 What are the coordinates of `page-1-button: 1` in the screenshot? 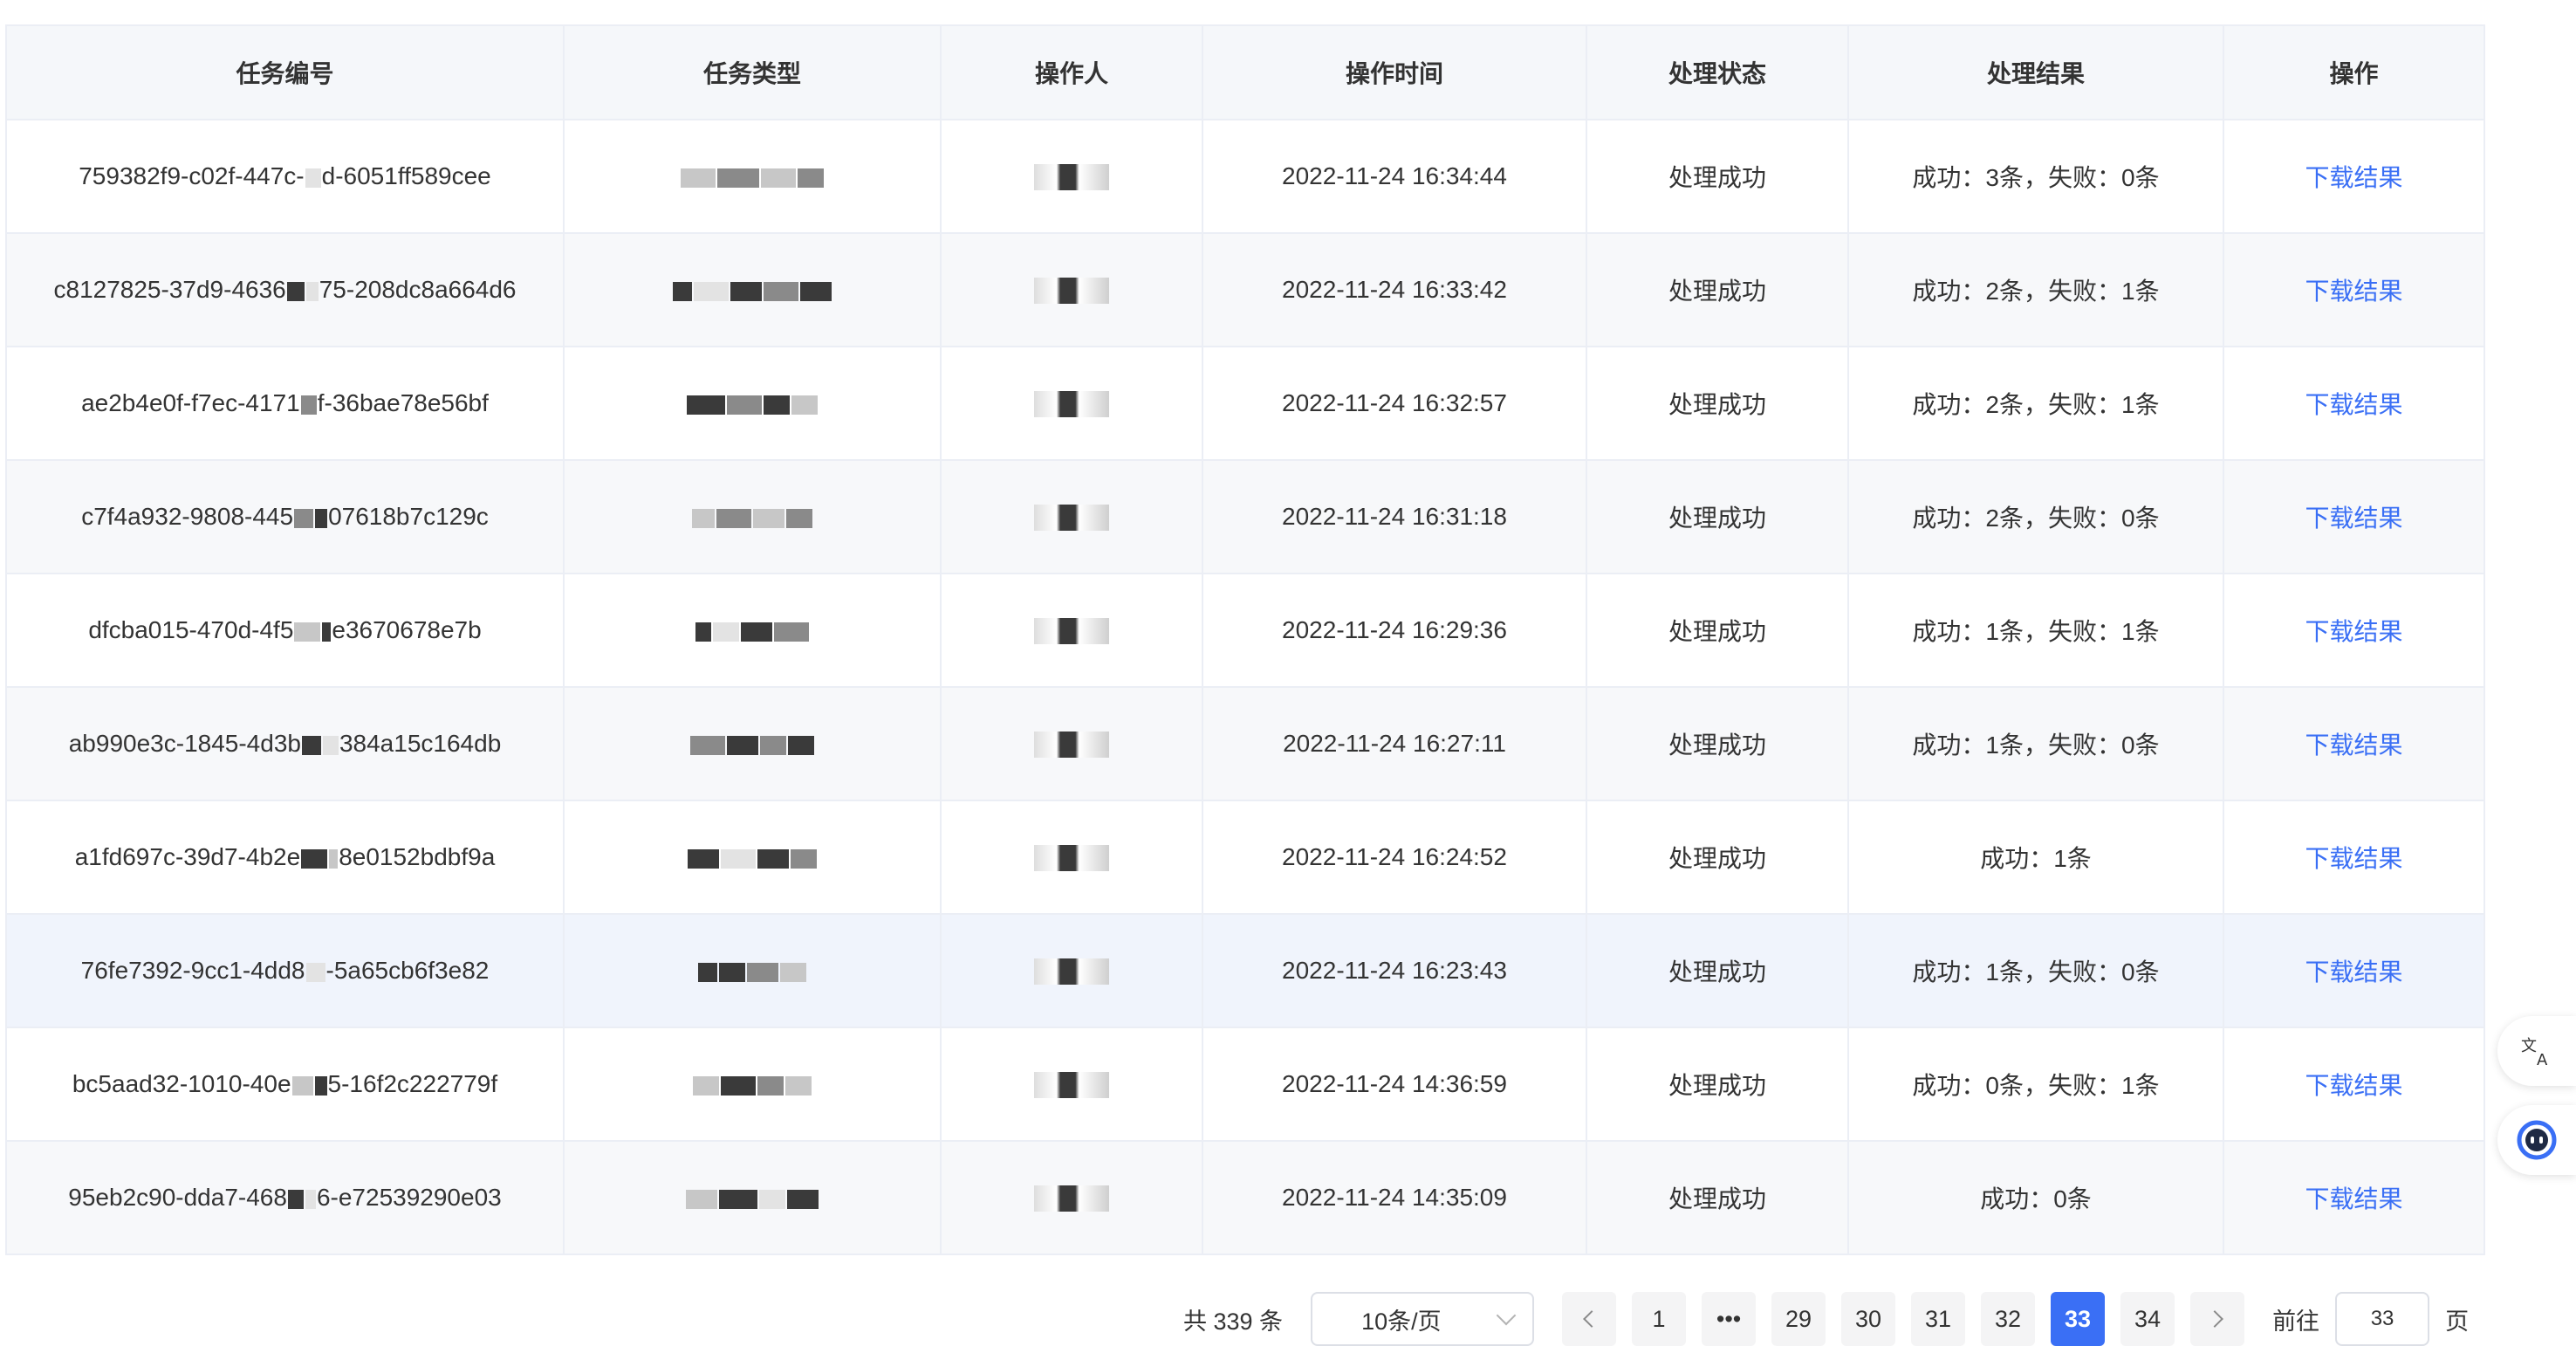 It's located at (1659, 1319).